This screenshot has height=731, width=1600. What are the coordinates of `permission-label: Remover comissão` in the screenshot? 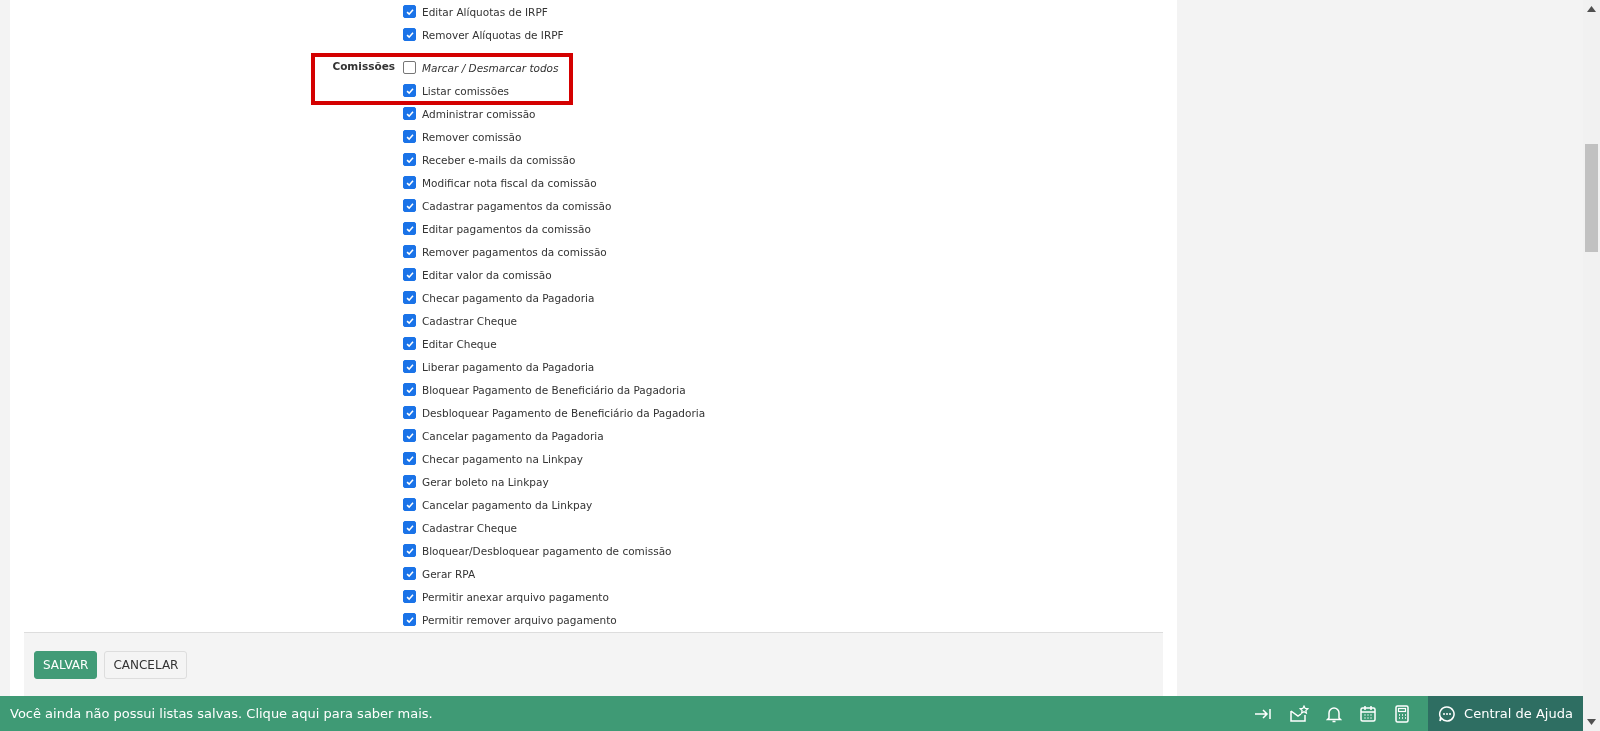 It's located at (472, 136).